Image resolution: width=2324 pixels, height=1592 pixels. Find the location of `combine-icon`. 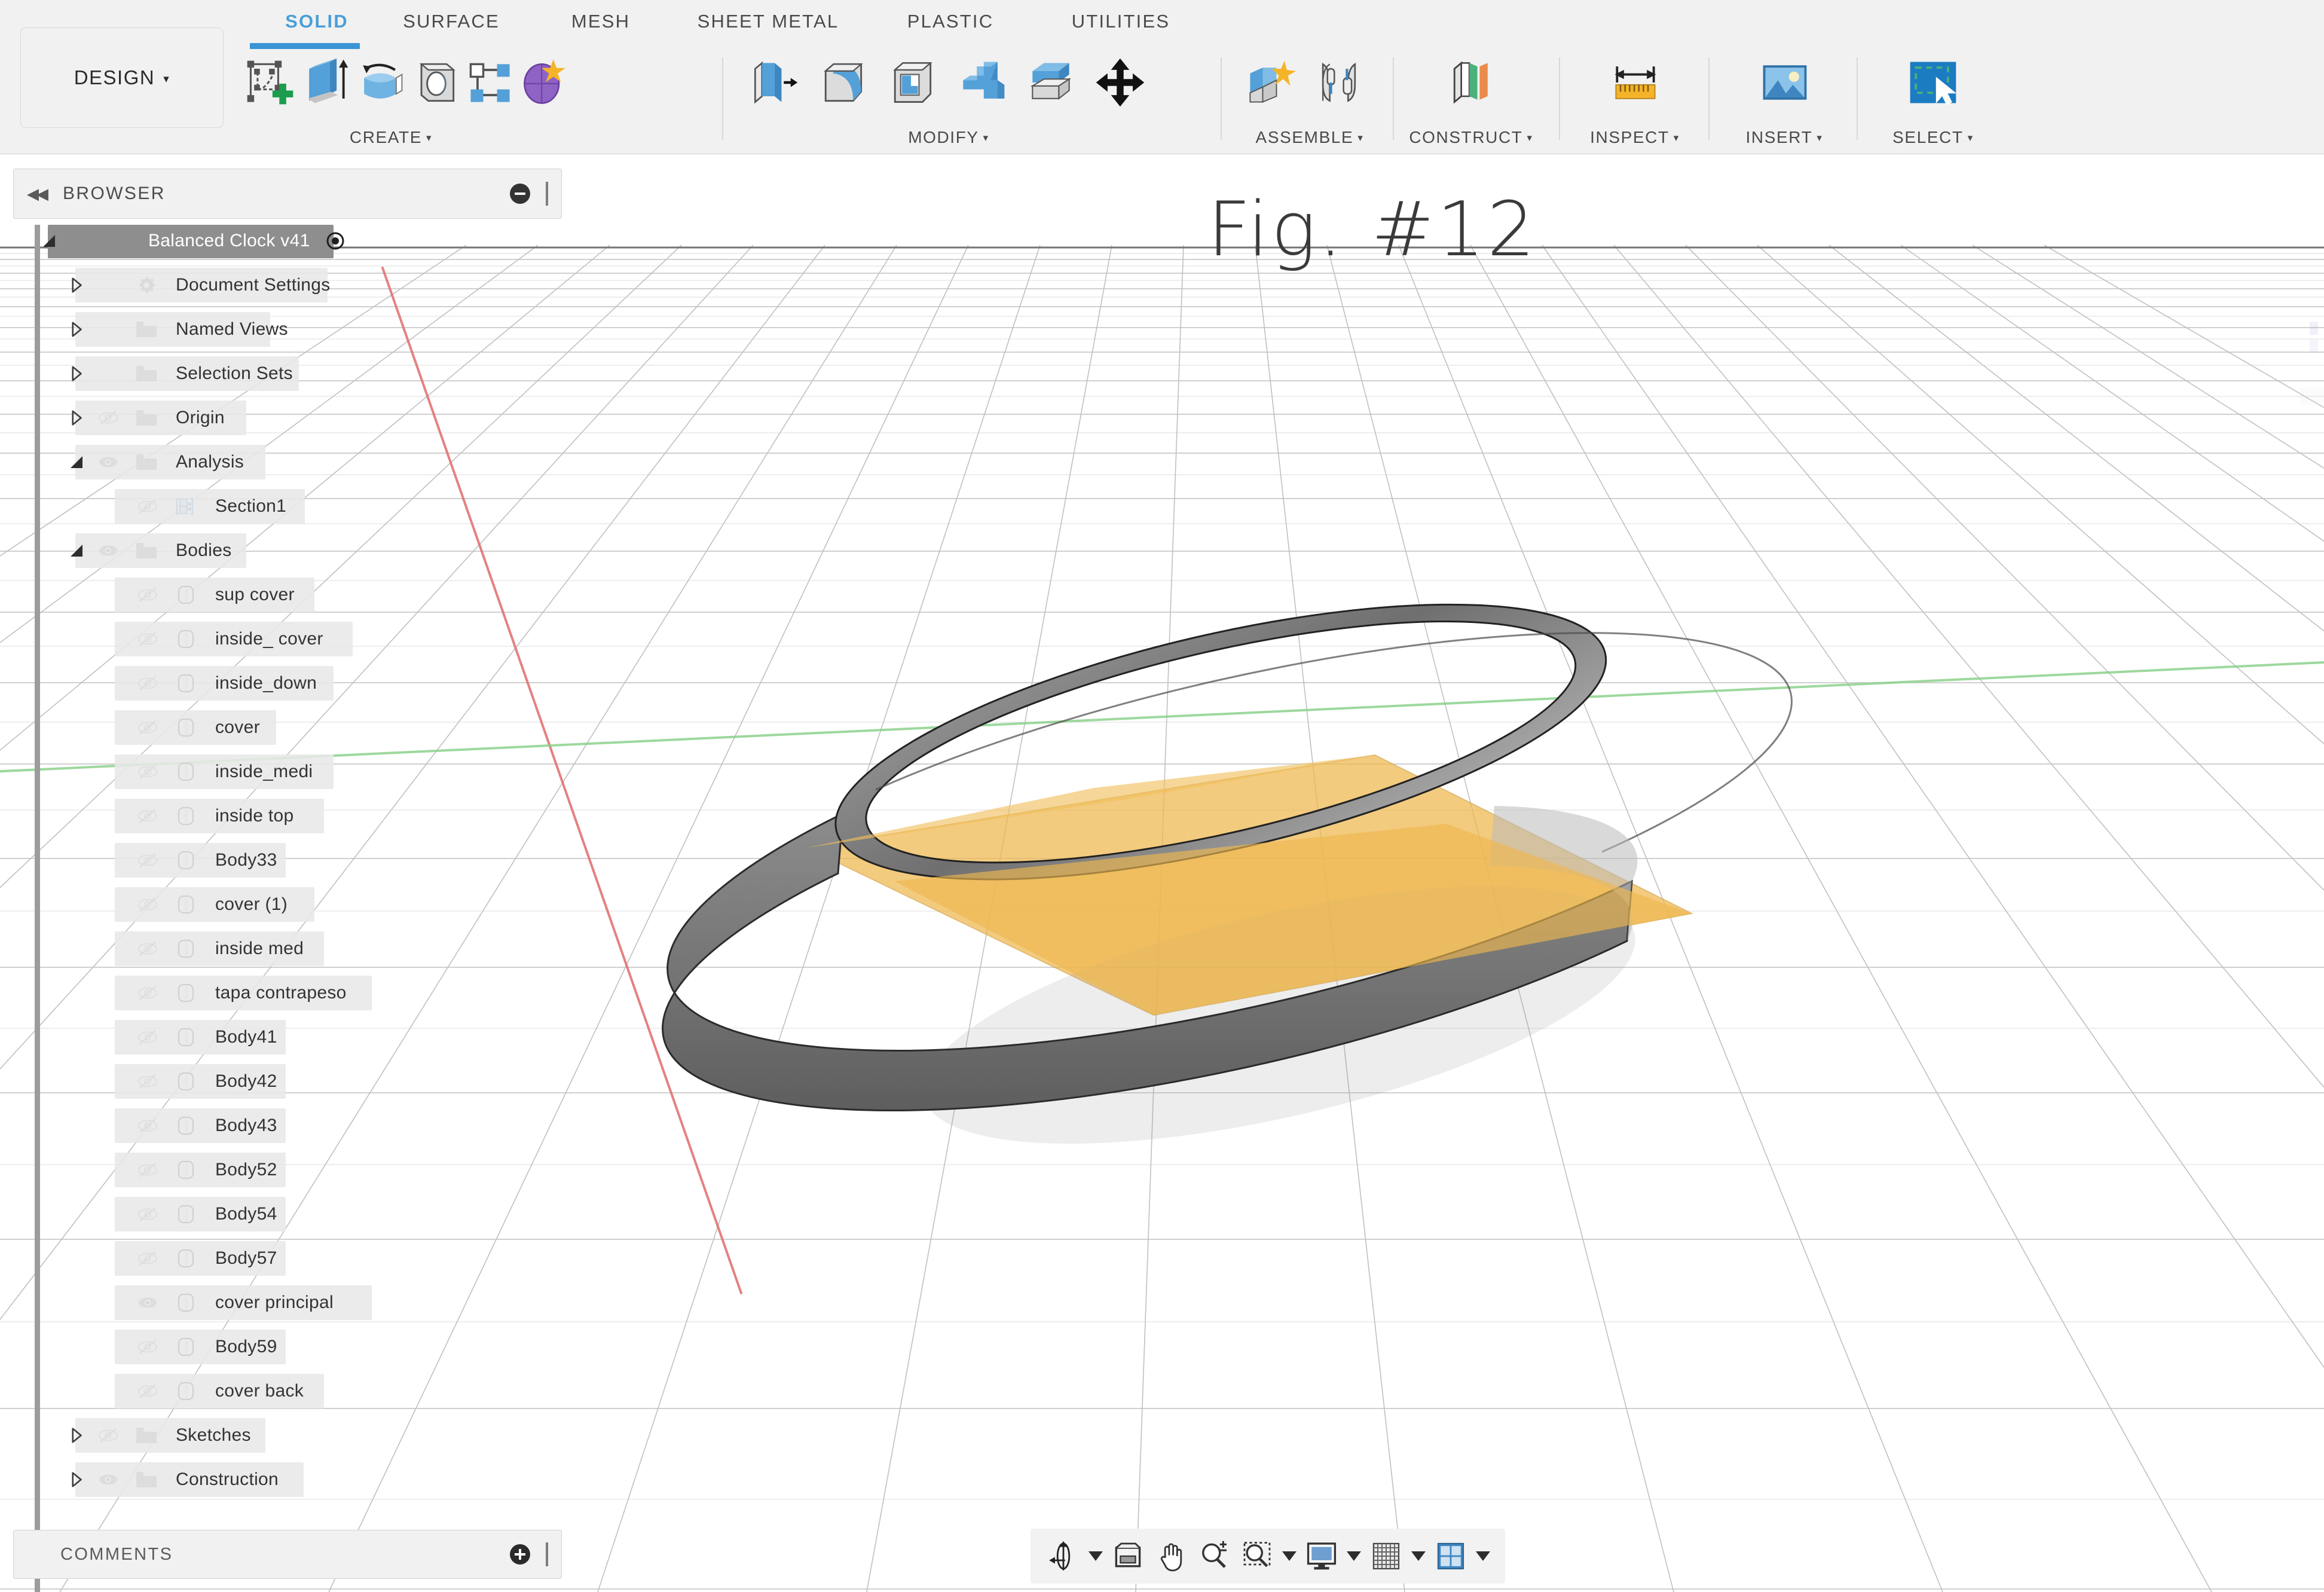

combine-icon is located at coordinates (981, 82).